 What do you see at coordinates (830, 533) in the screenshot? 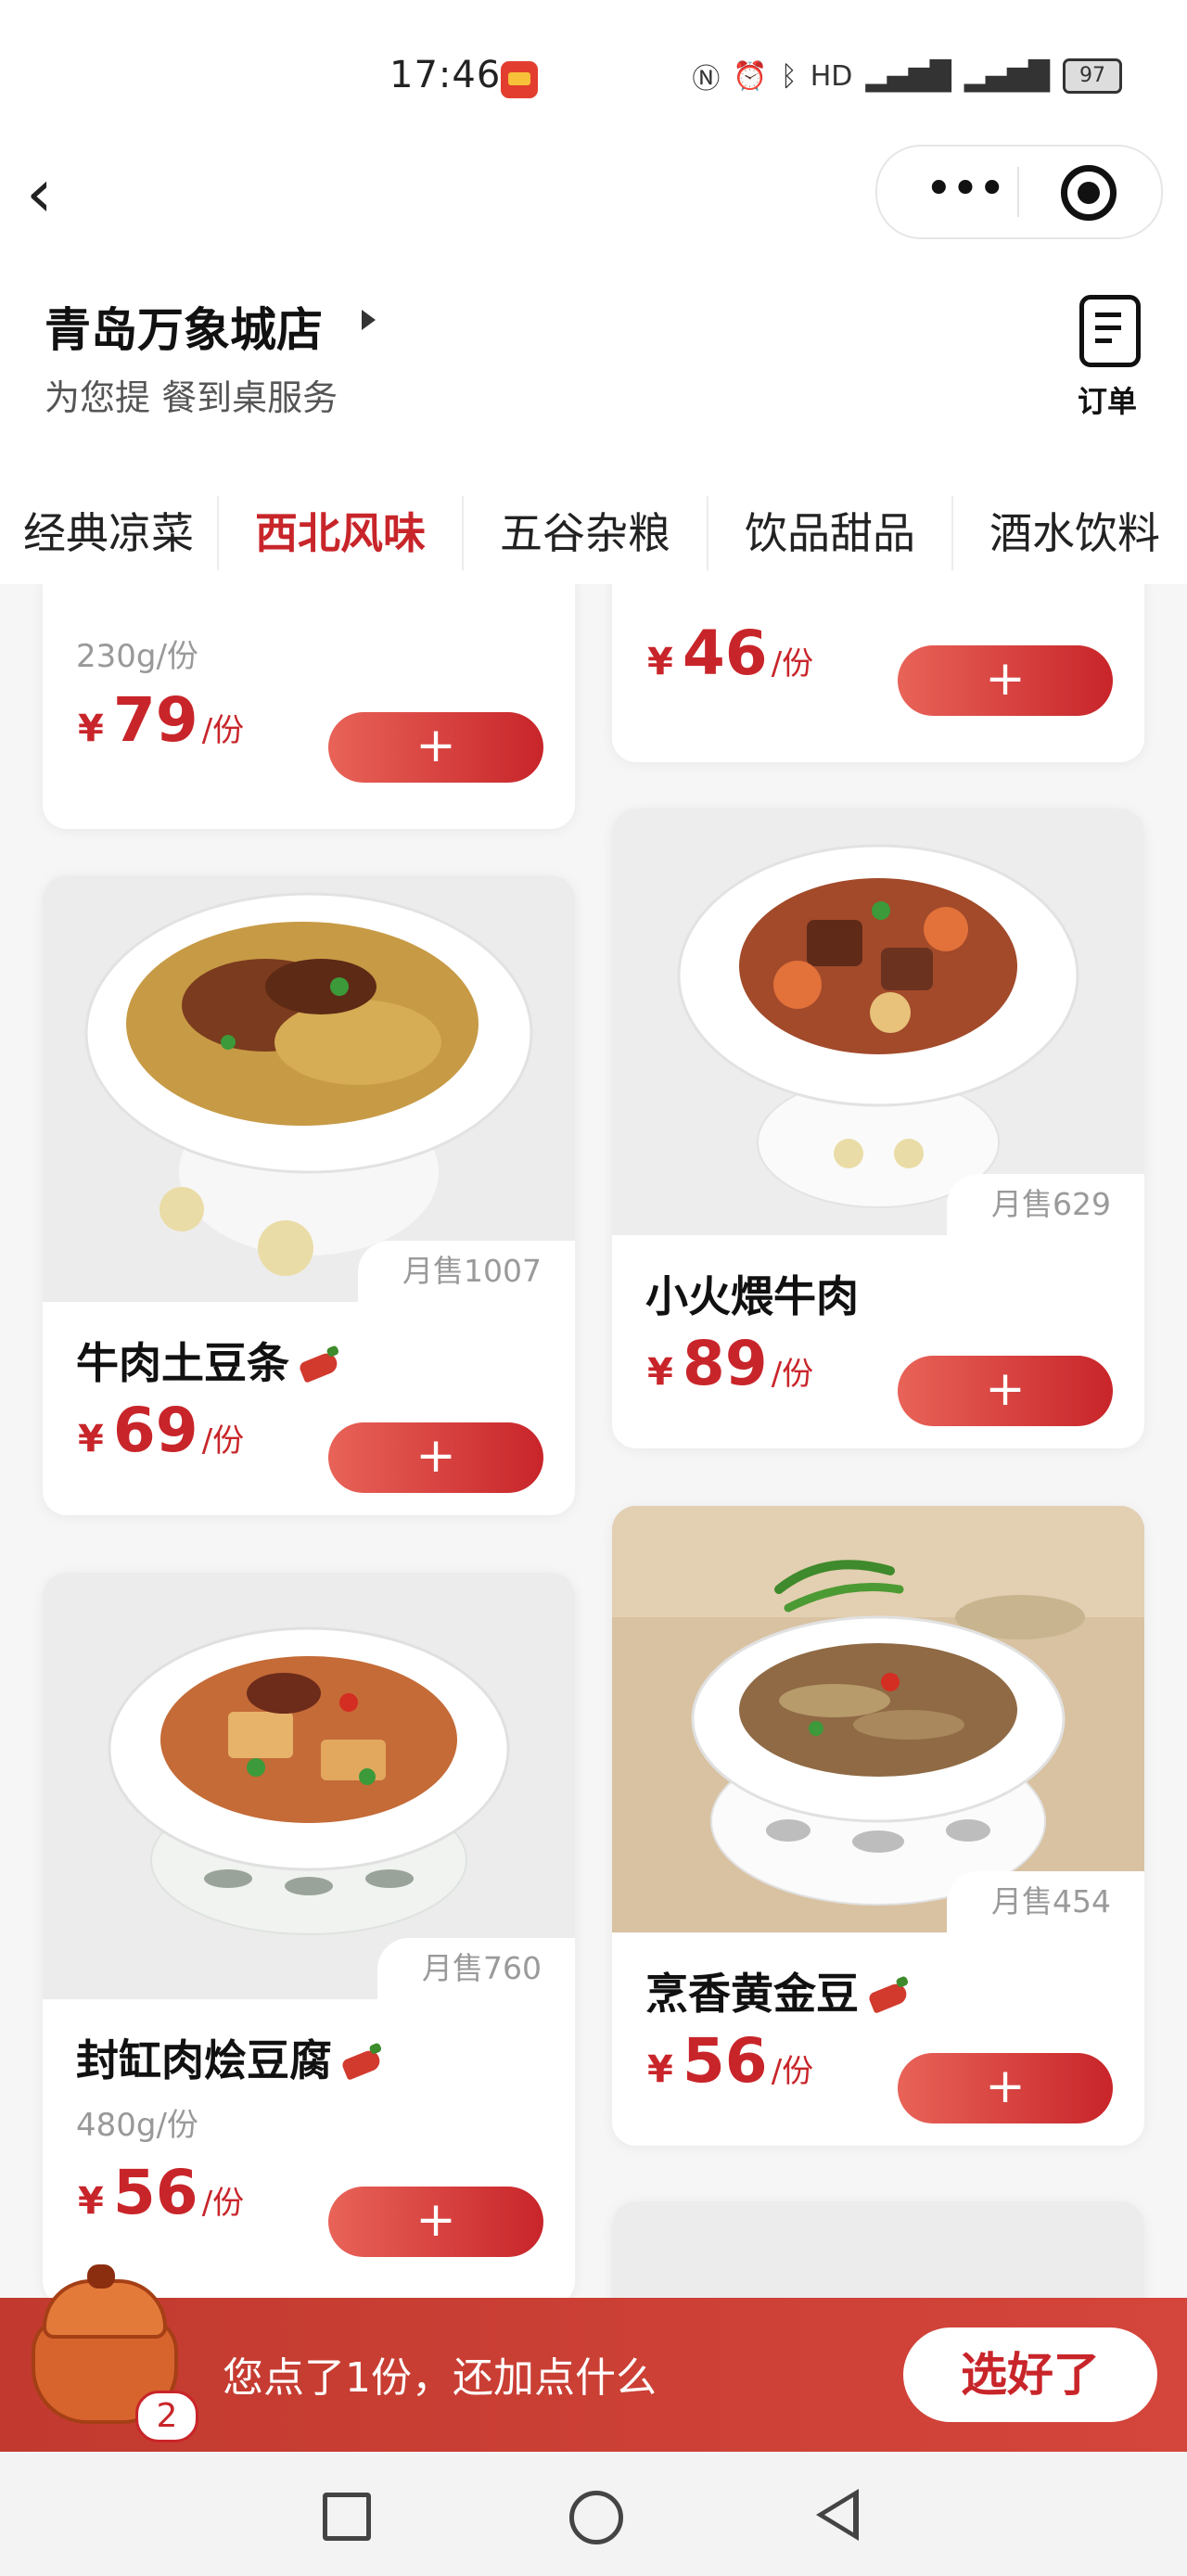
I see `tab-drinks-desserts: 饮品甜品` at bounding box center [830, 533].